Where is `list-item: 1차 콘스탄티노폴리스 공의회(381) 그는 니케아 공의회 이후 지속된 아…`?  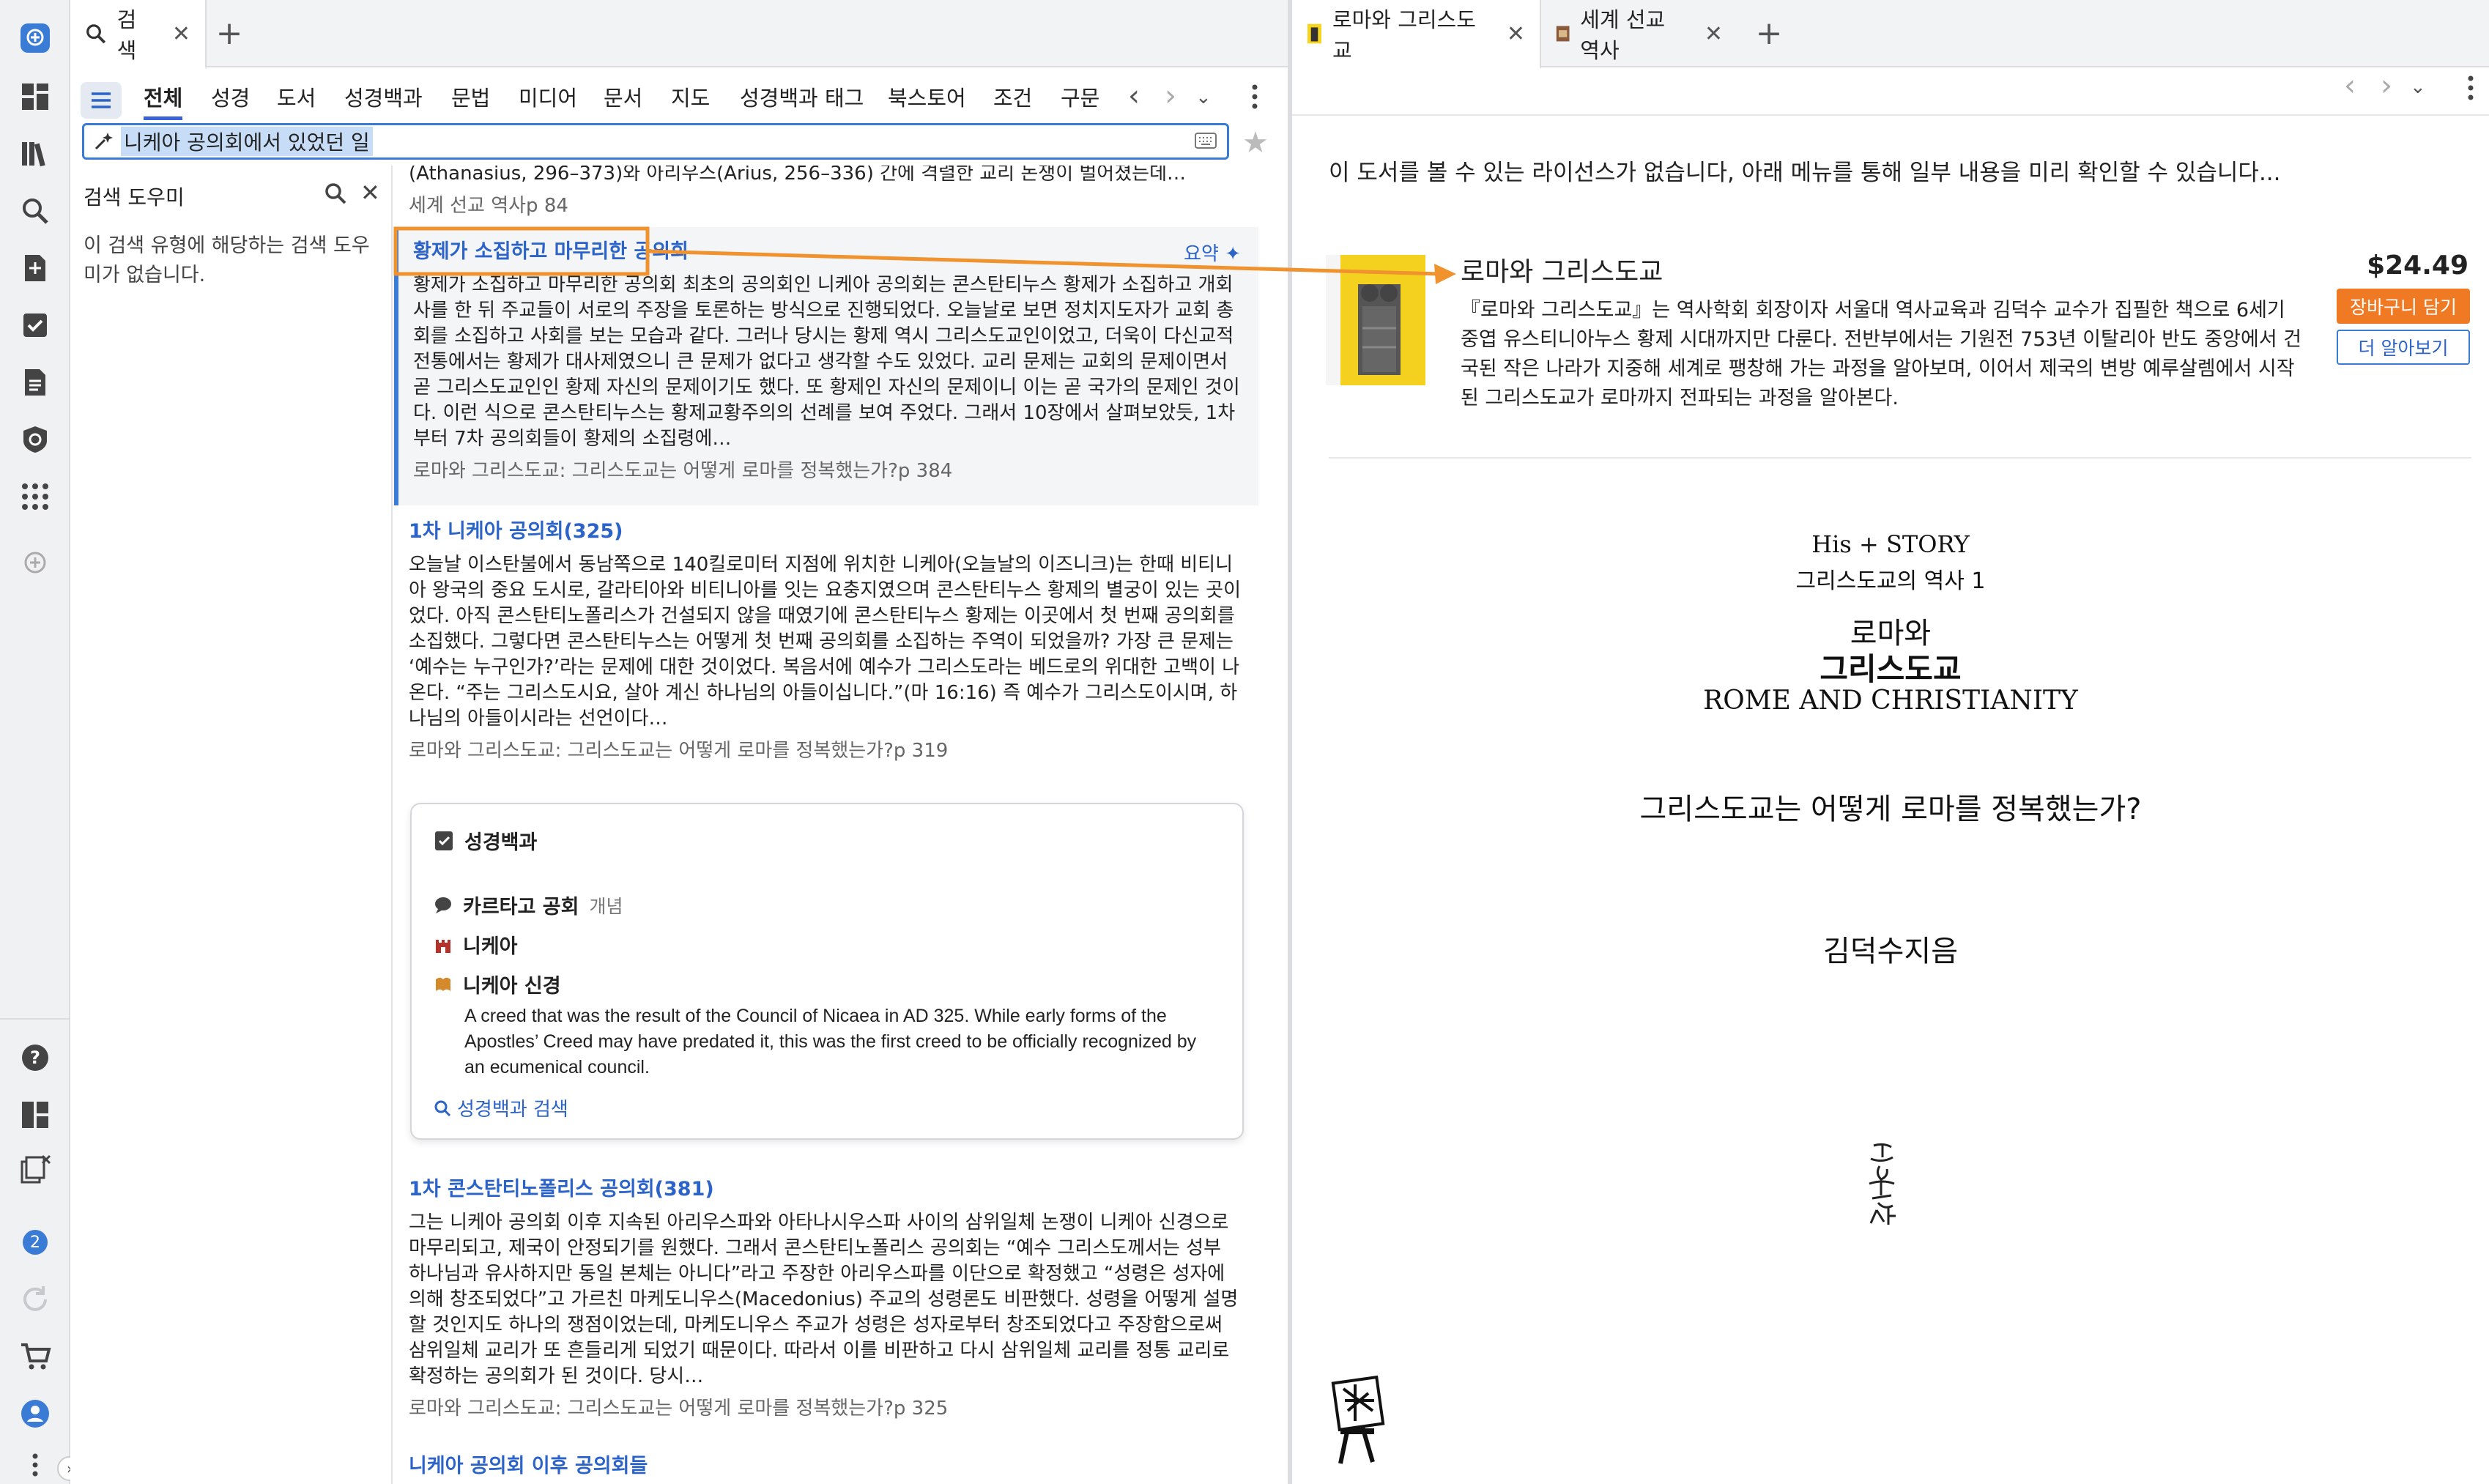 list-item: 1차 콘스탄티노폴리스 공의회(381) 그는 니케아 공의회 이후 지속된 아… is located at coordinates (826, 1299).